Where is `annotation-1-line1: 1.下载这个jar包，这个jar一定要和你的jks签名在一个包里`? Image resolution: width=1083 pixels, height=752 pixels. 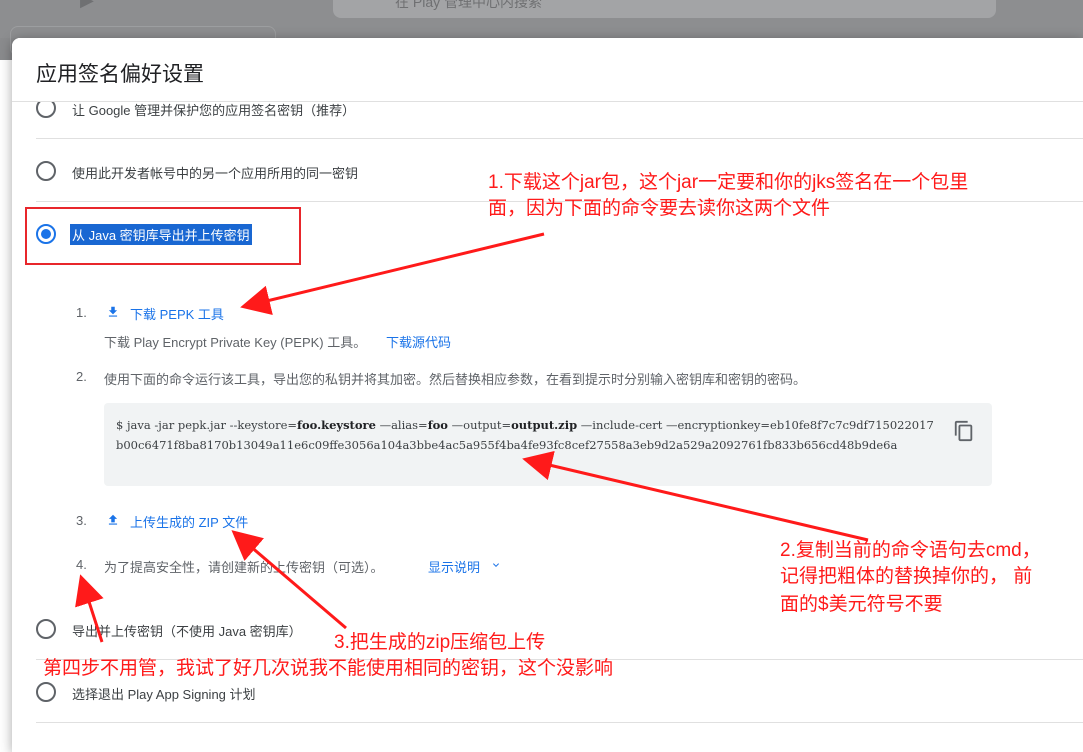 annotation-1-line1: 1.下载这个jar包，这个jar一定要和你的jks签名在一个包里 is located at coordinates (728, 182).